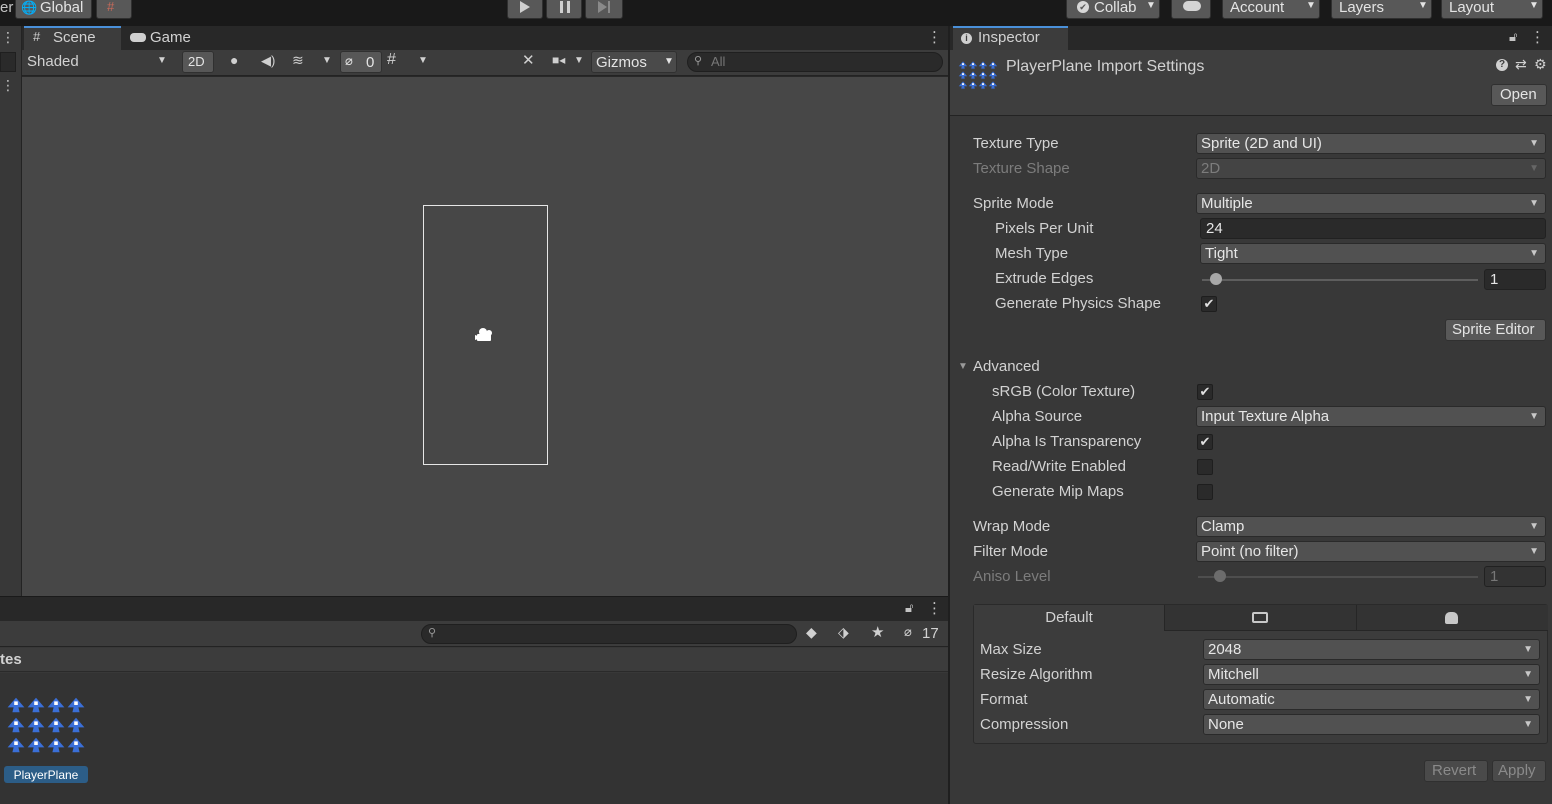 This screenshot has height=804, width=1552. Describe the element at coordinates (1371, 143) in the screenshot. I see `texture-type-dropdown: Sprite (2D and UI) ▼` at that location.